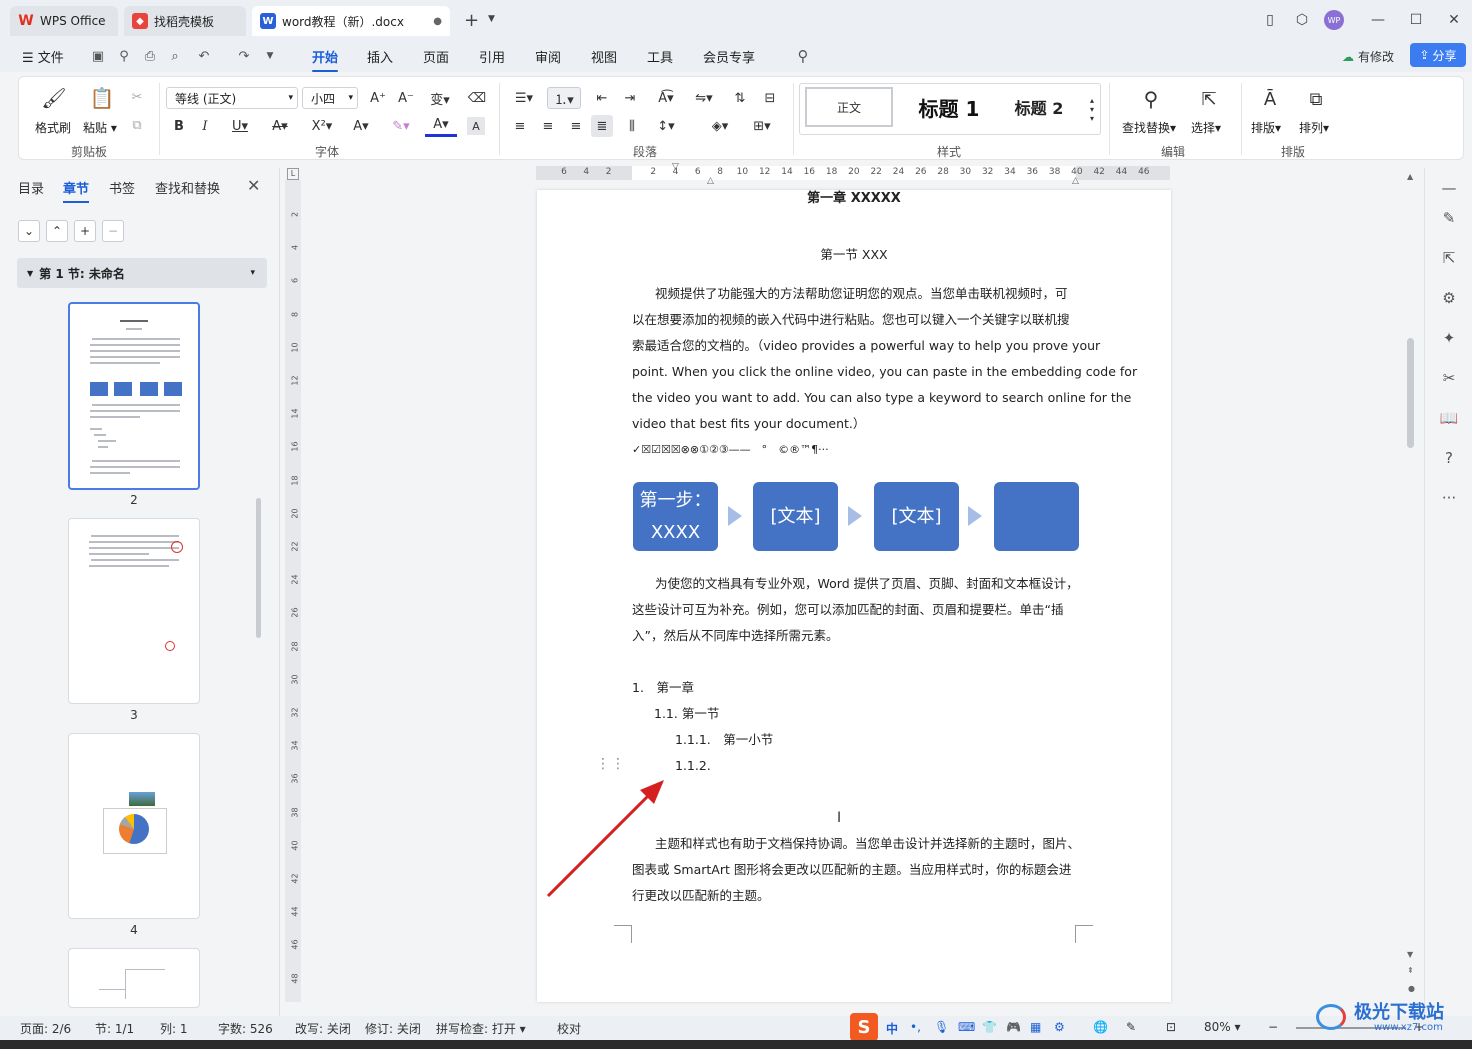  I want to click on flow-step-box: [文本], so click(795, 516).